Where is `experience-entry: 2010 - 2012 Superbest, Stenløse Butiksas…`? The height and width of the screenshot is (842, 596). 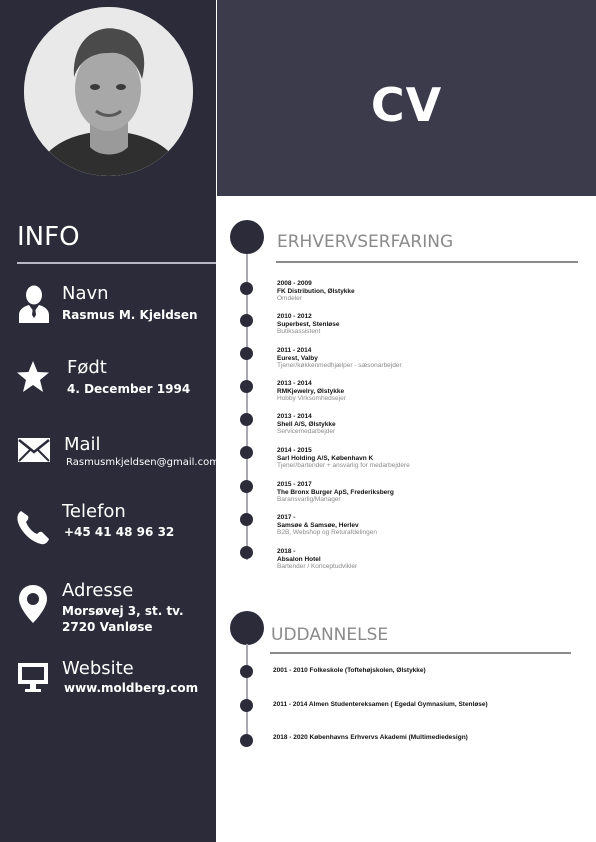
experience-entry: 2010 - 2012 Superbest, Stenløse Butiksas… is located at coordinates (427, 324).